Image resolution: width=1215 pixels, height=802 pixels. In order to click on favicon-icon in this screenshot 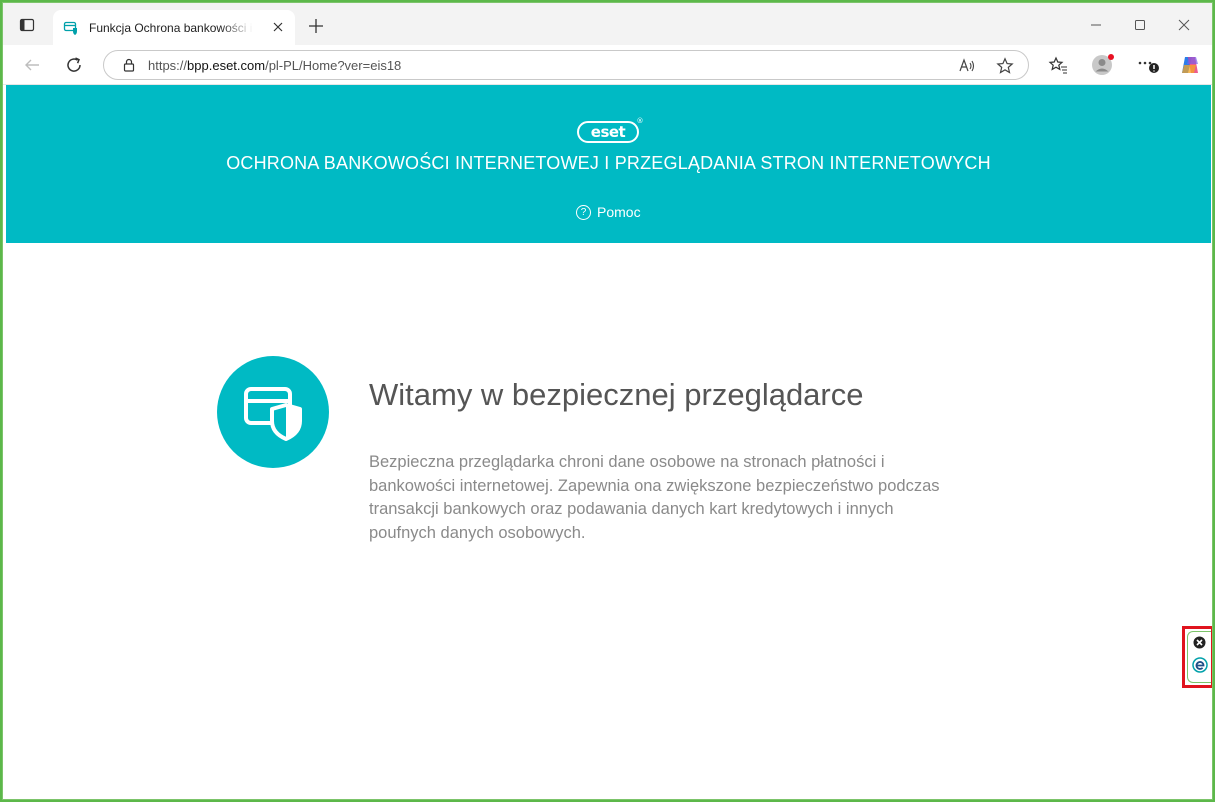, I will do `click(71, 28)`.